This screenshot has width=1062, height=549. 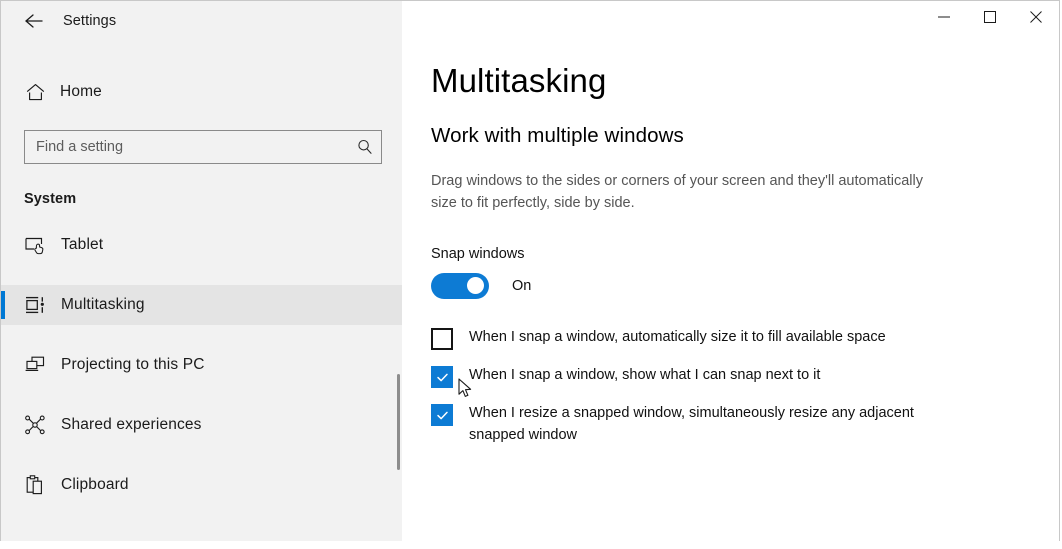 I want to click on maximize-icon, so click(x=990, y=17).